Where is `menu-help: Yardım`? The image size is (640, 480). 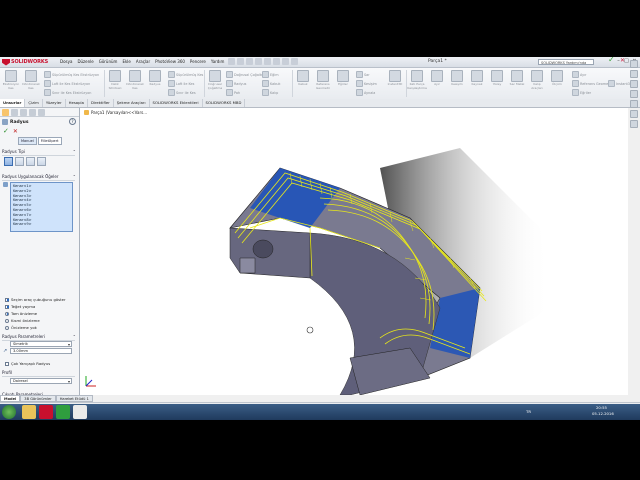 menu-help: Yardım is located at coordinates (217, 62).